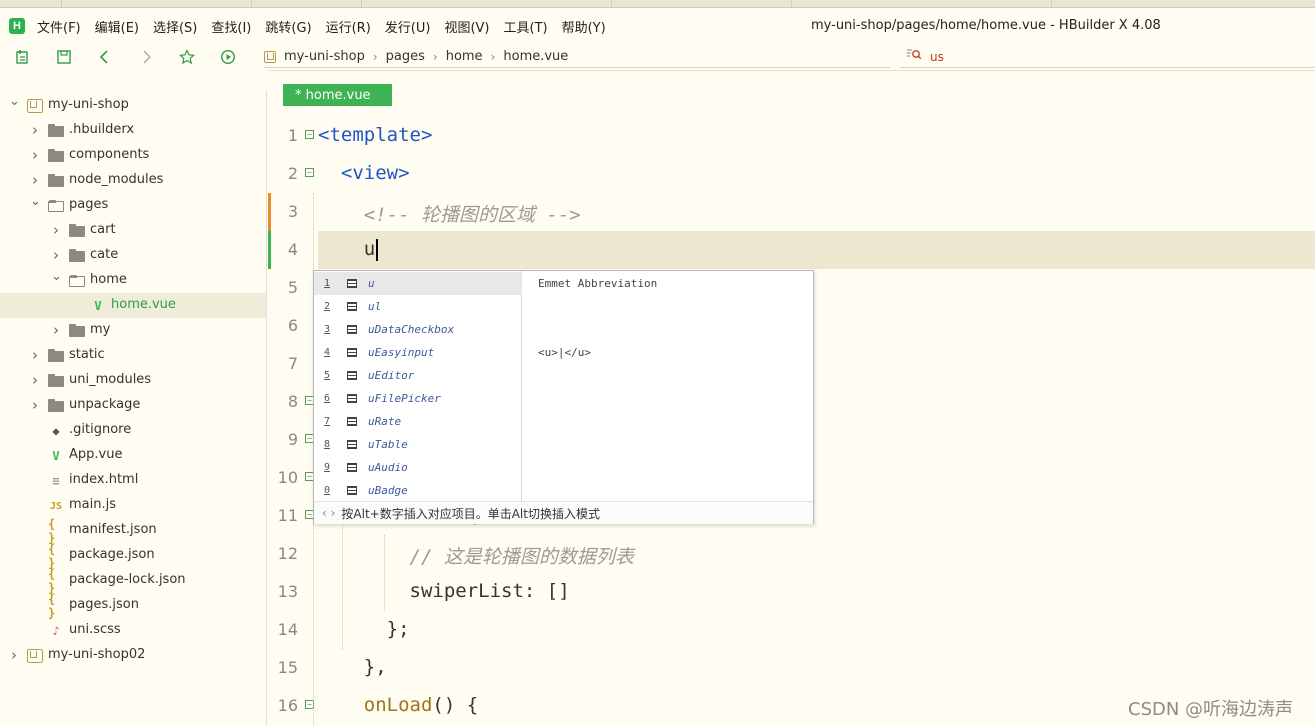 This screenshot has height=726, width=1315. What do you see at coordinates (470, 513) in the screenshot?
I see `suggestion-hint: 按Alt+数字插入对应项目。单击Alt切换插入模式` at bounding box center [470, 513].